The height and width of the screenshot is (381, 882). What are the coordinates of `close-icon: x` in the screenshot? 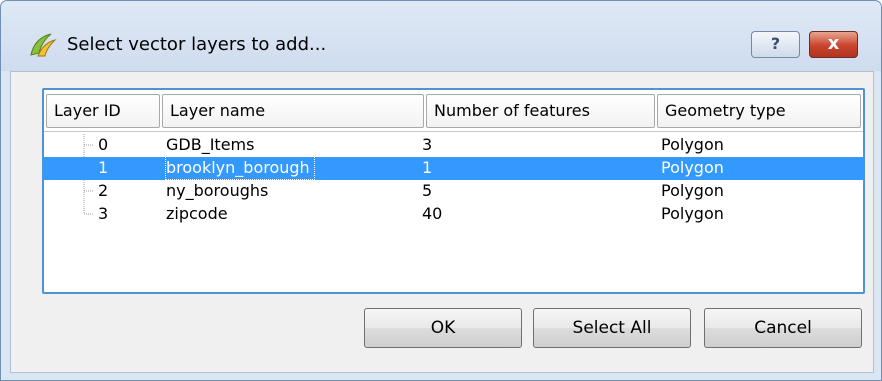 It's located at (833, 43).